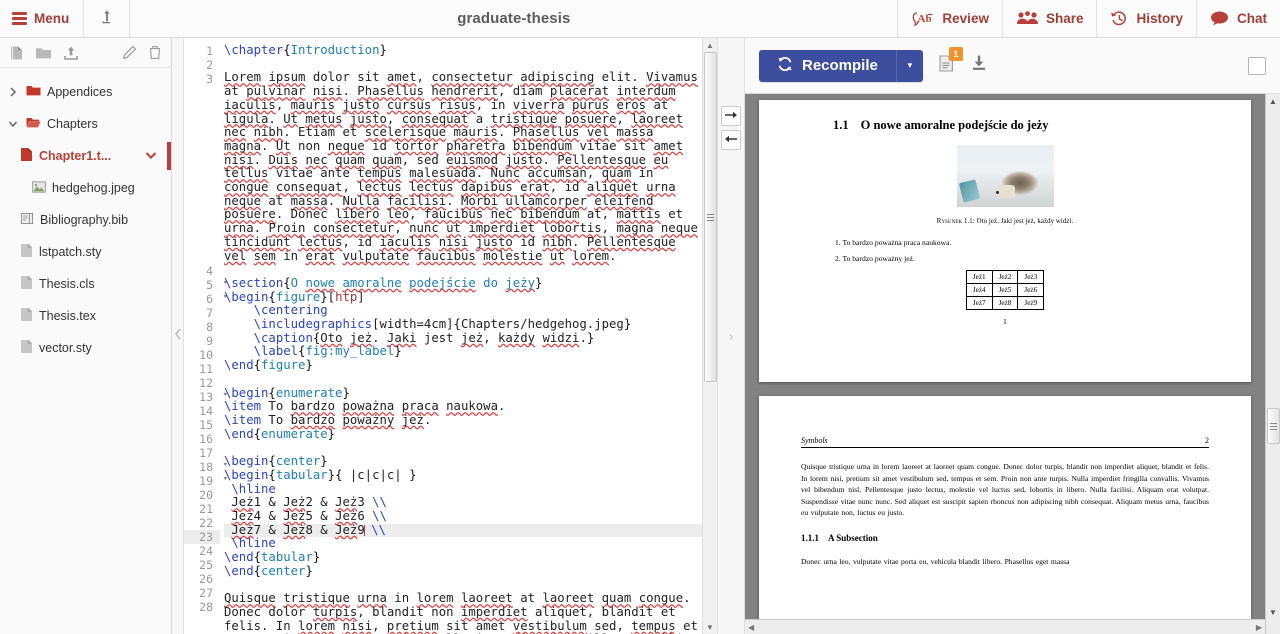 The image size is (1280, 634). What do you see at coordinates (206, 299) in the screenshot?
I see `line-number-6: 6 ▾` at bounding box center [206, 299].